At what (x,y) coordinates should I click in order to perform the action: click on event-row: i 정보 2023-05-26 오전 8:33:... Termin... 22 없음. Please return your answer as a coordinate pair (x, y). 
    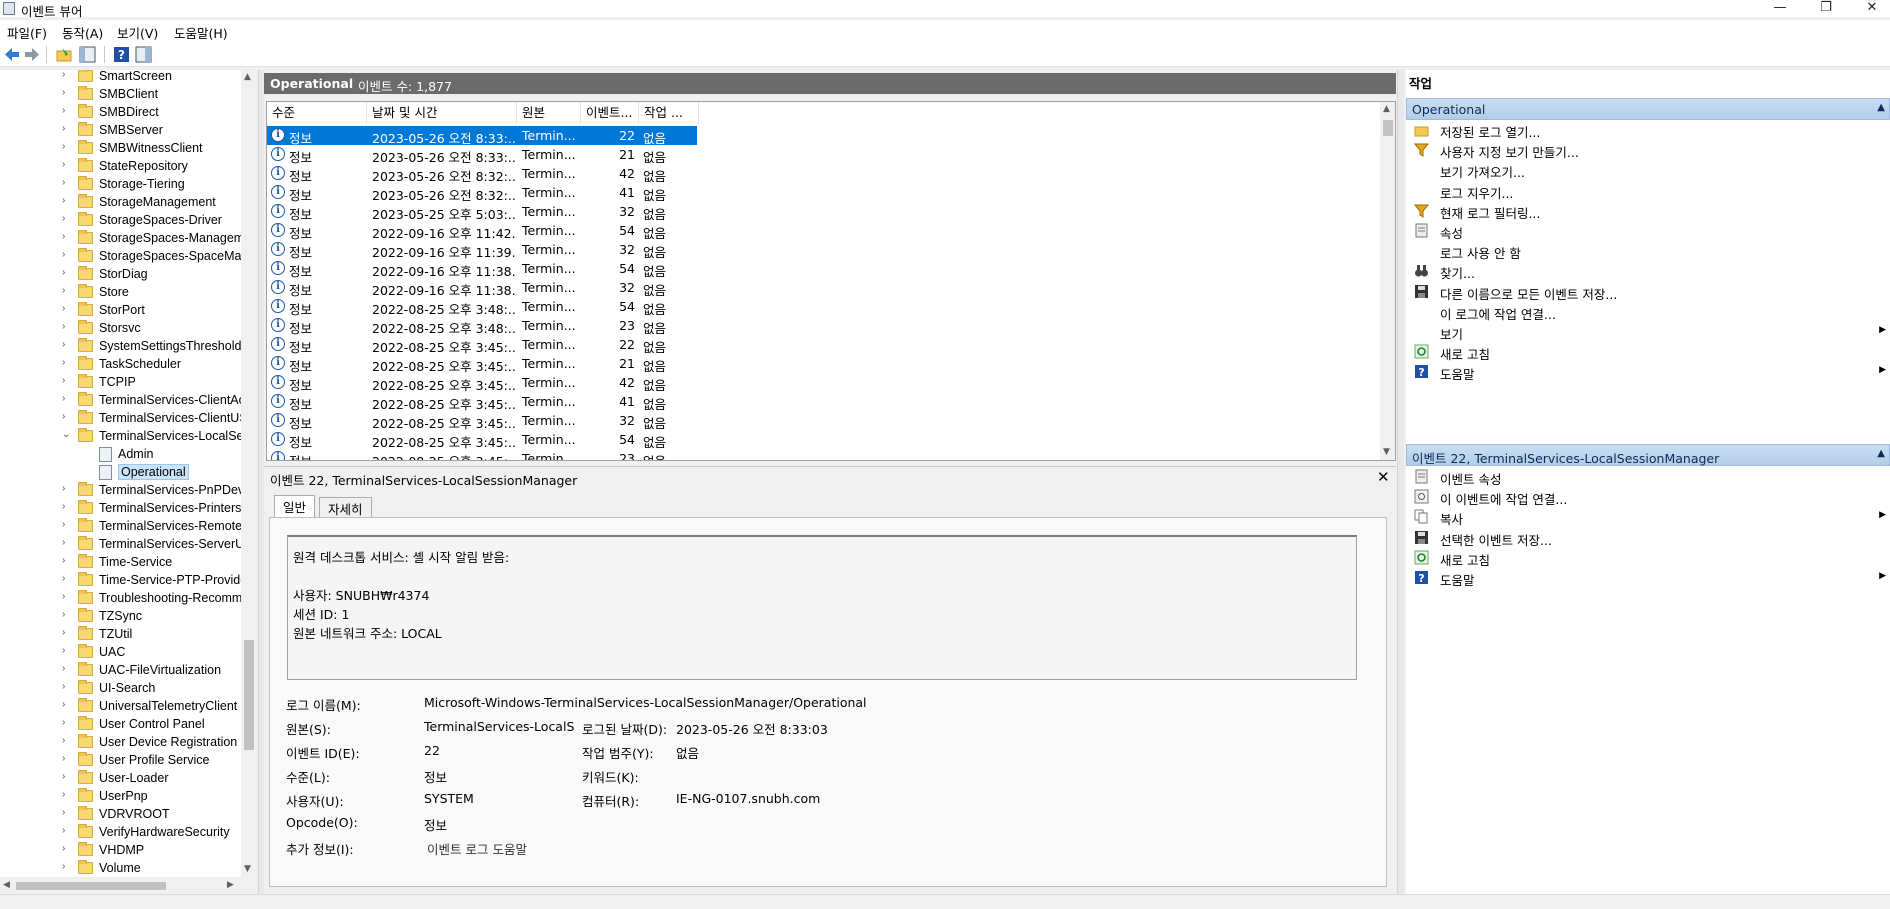
    Looking at the image, I should click on (482, 136).